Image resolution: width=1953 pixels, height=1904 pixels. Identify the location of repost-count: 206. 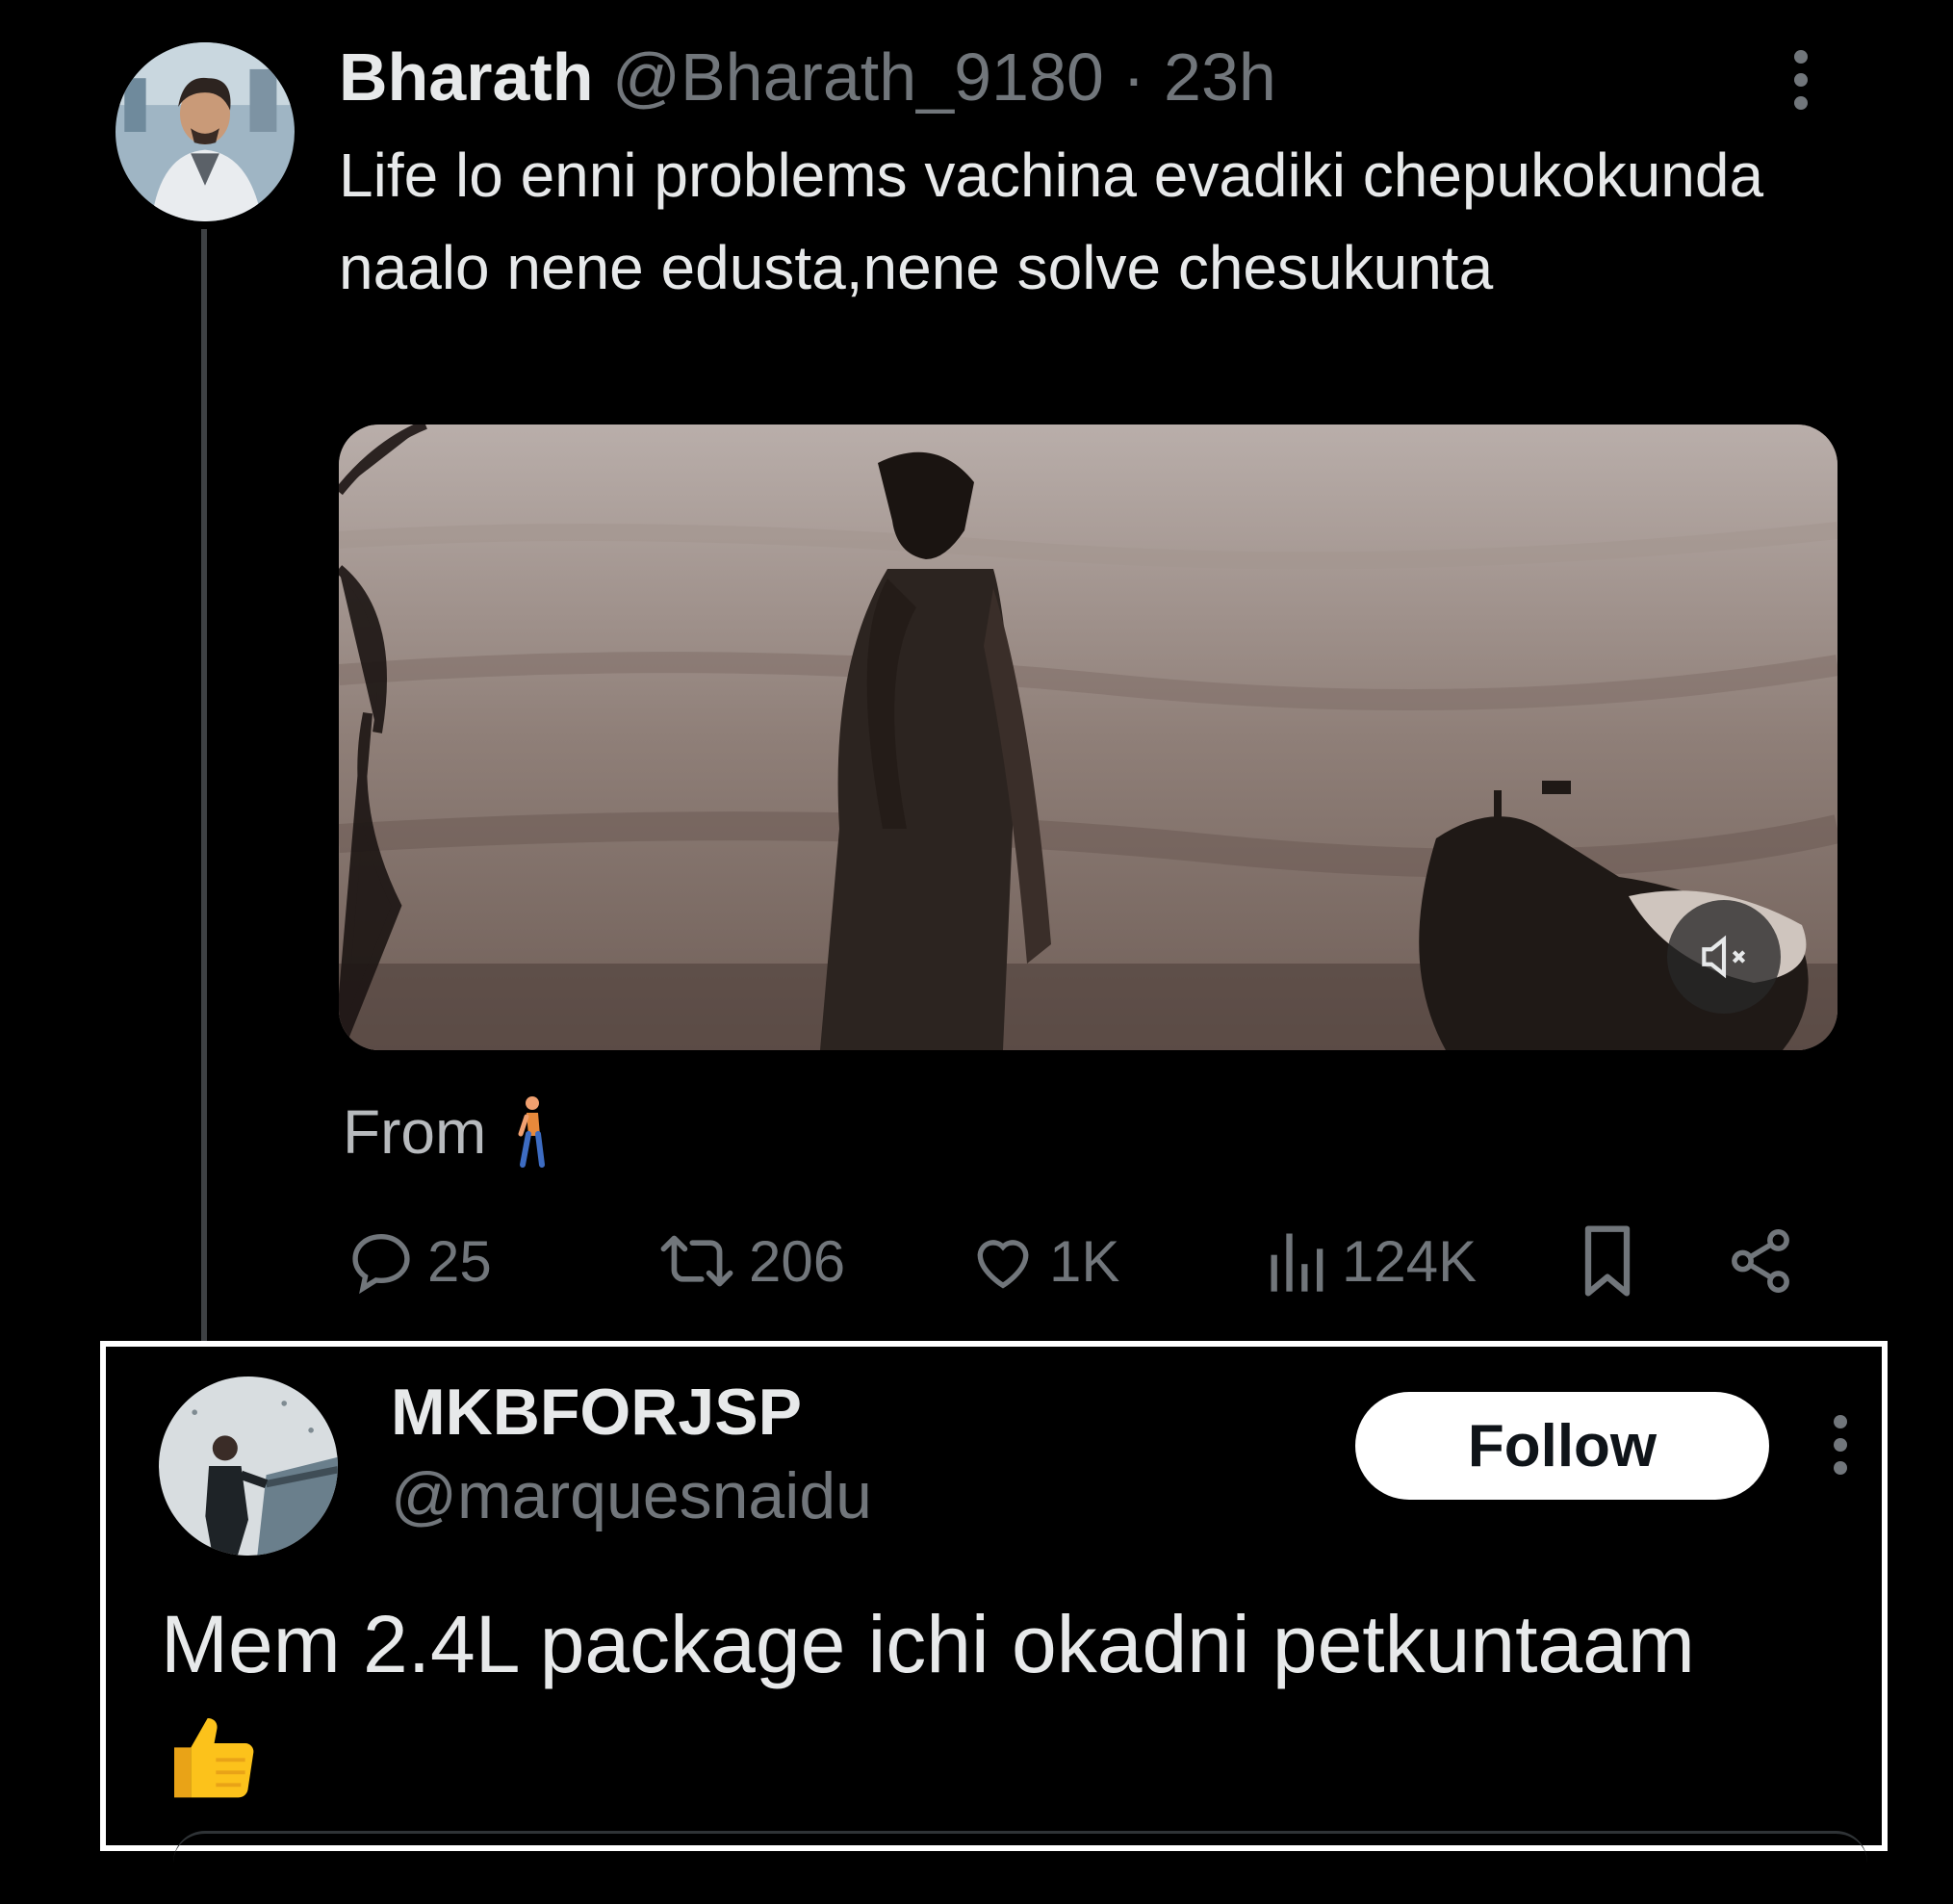
(797, 1261).